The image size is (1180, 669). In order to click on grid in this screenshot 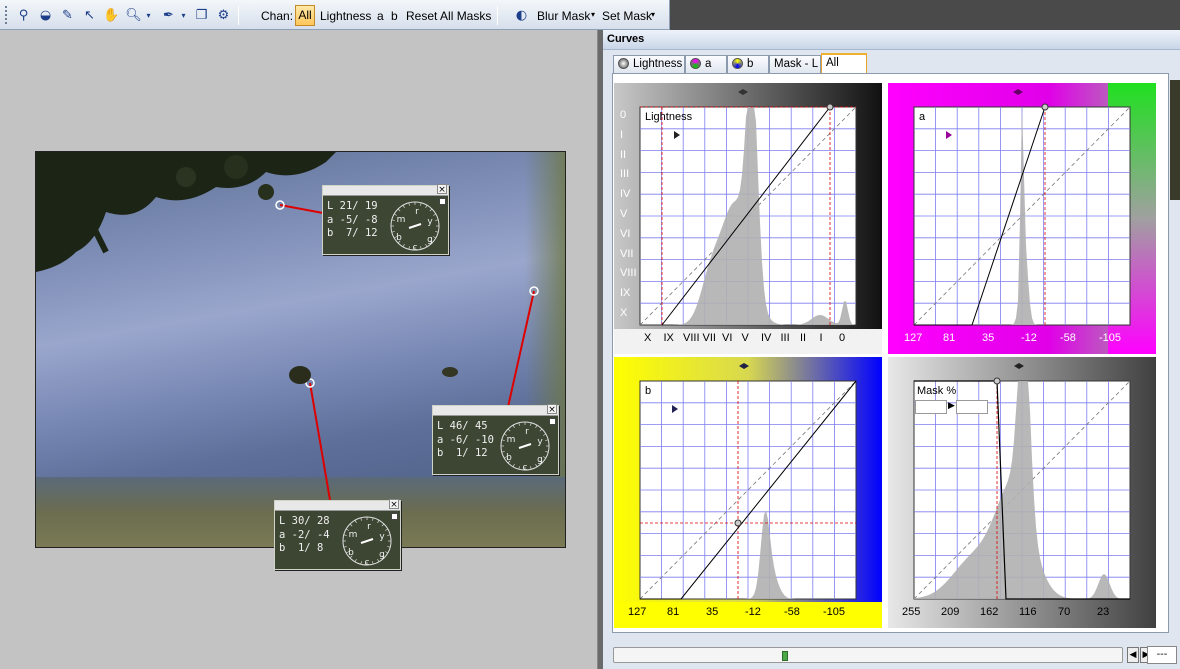, I will do `click(748, 207)`.